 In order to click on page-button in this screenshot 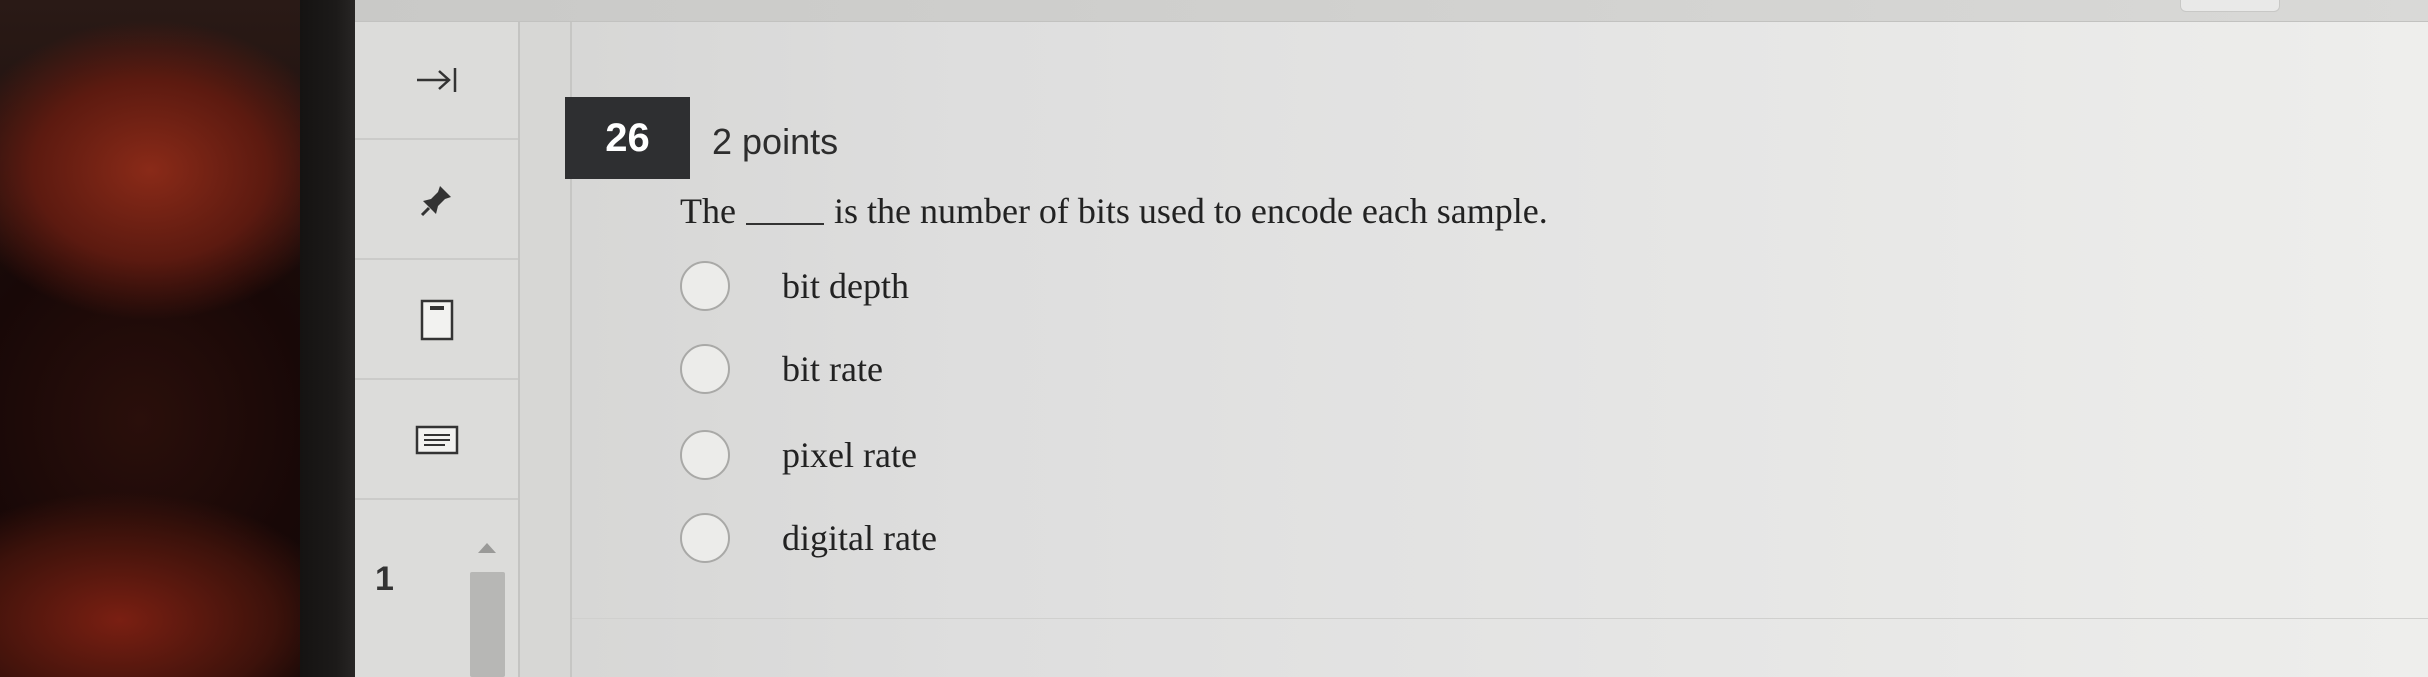, I will do `click(436, 321)`.